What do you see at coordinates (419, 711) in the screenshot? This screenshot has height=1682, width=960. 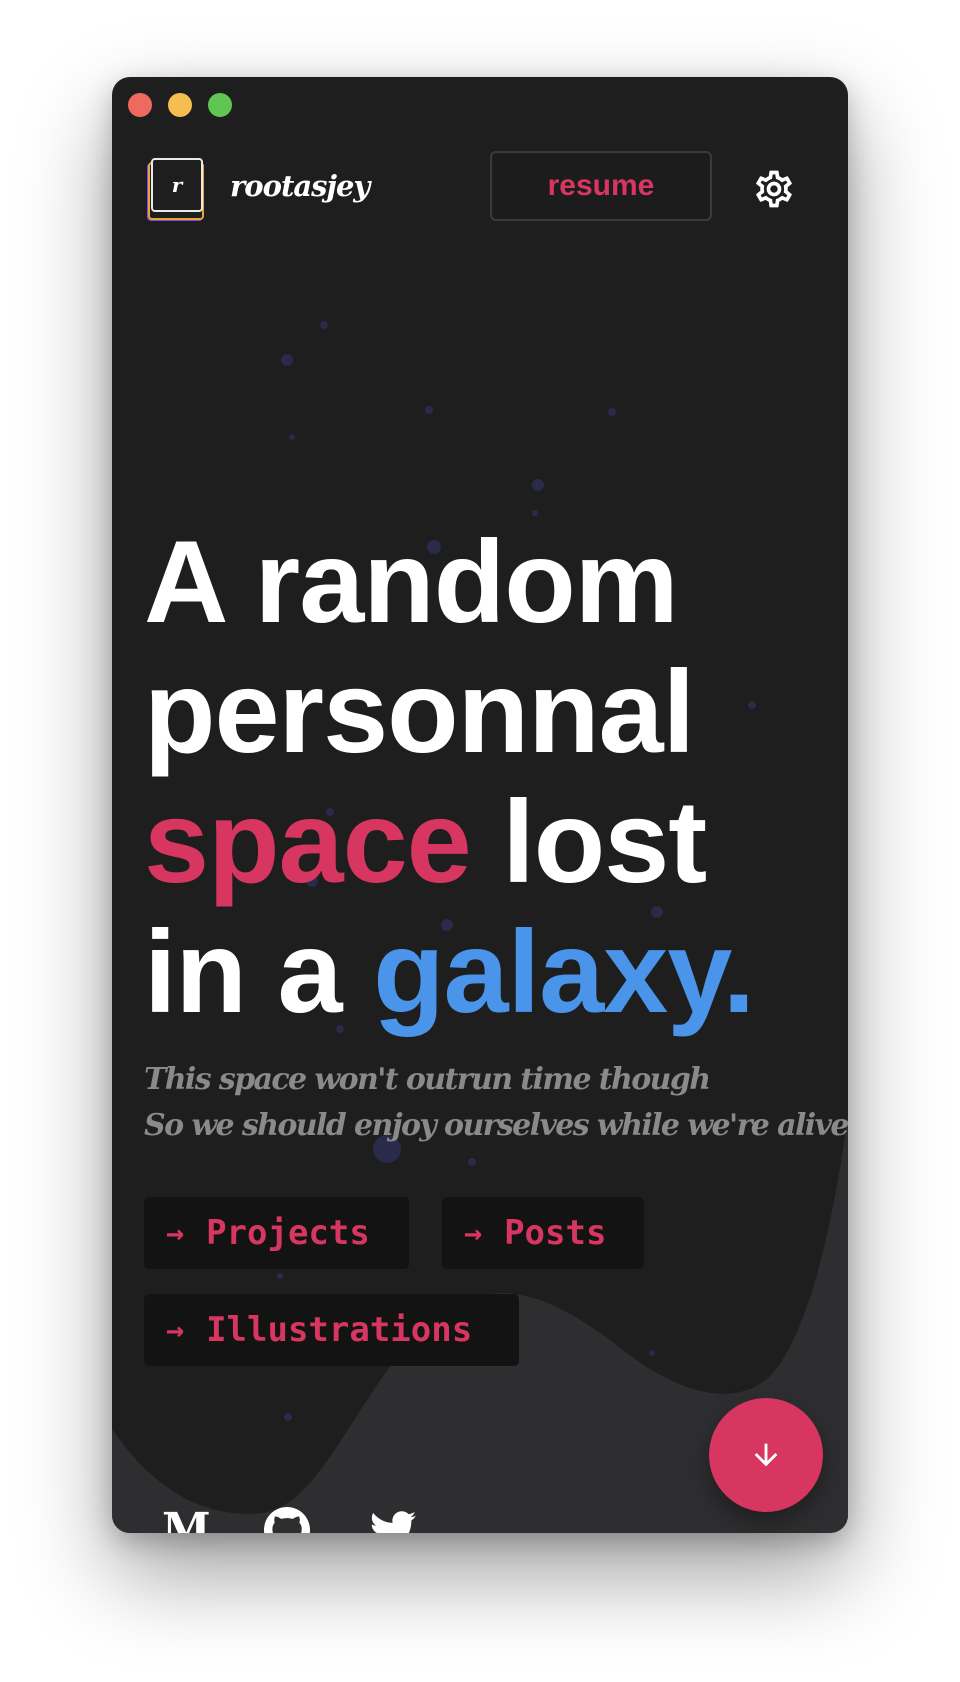 I see `hero-line-2: personnal` at bounding box center [419, 711].